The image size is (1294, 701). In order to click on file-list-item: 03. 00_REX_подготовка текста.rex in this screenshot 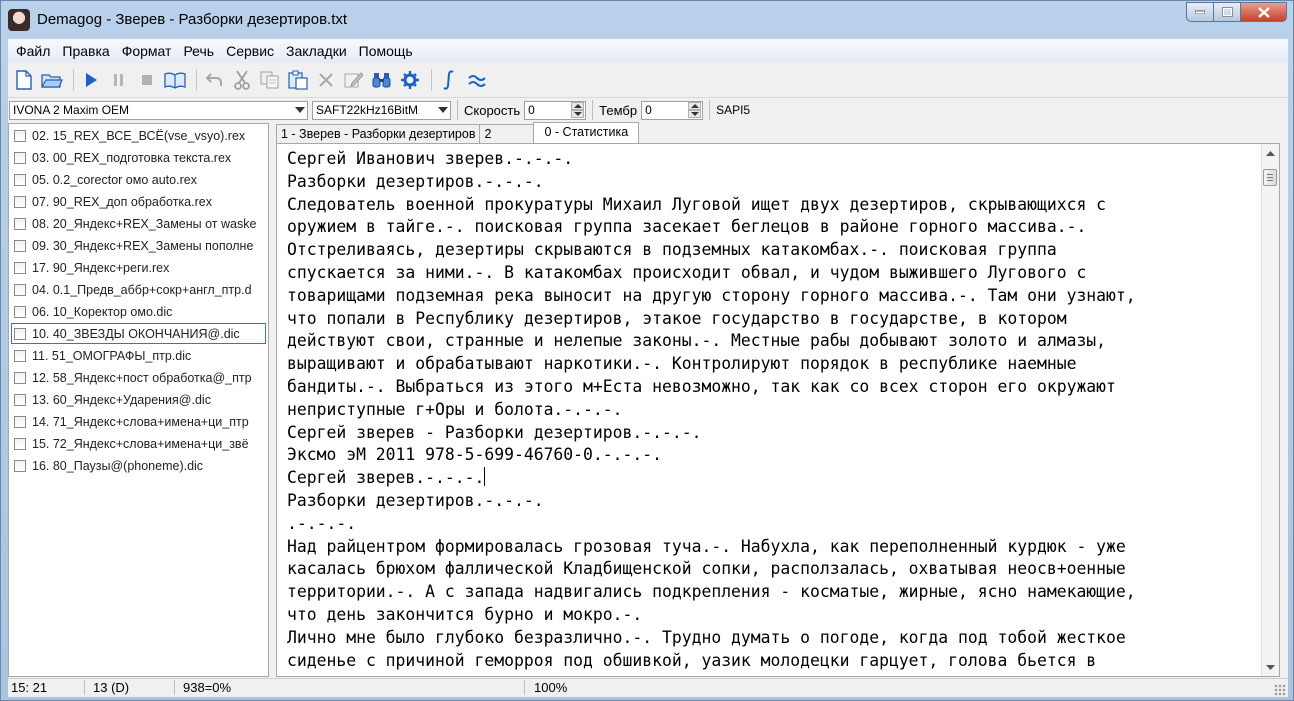, I will do `click(138, 157)`.